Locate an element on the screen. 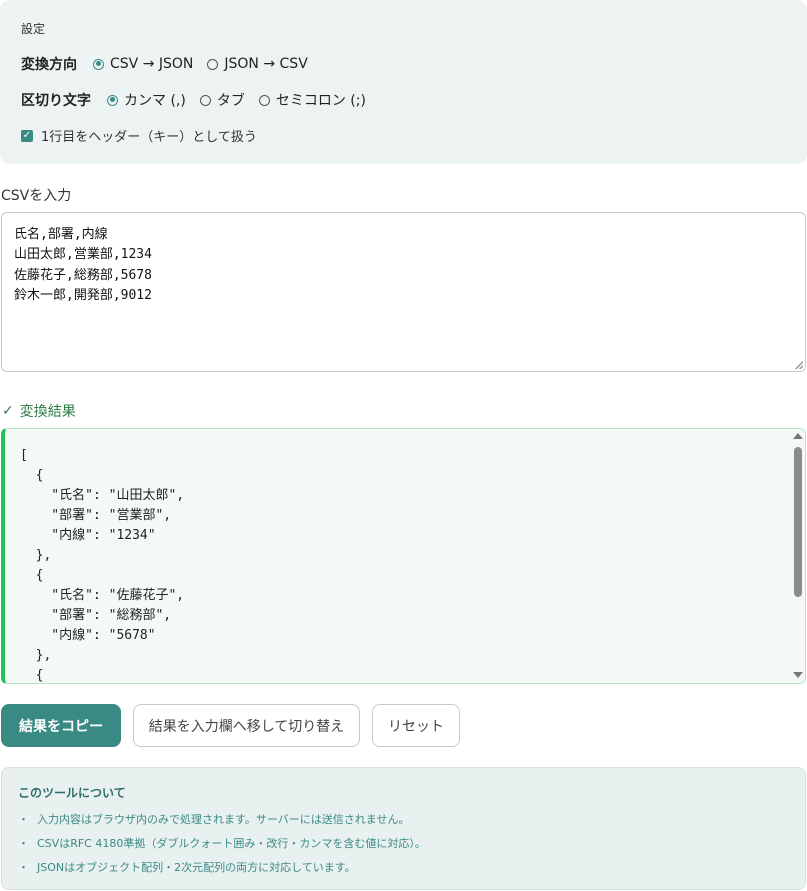  radio-semicolon: セミコロン (;) is located at coordinates (312, 100).